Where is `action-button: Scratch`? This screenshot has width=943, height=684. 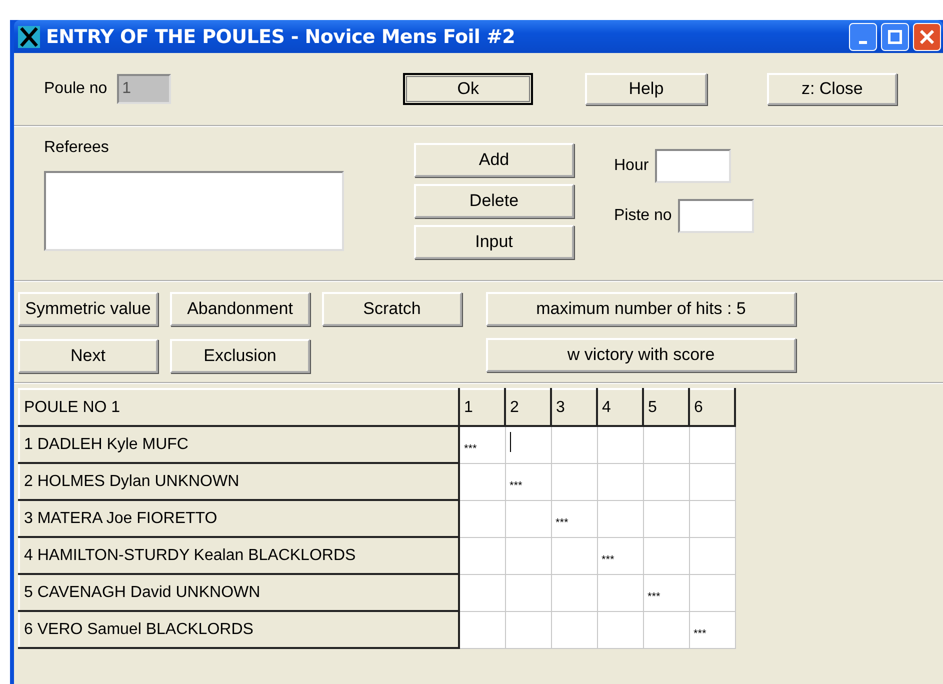 action-button: Scratch is located at coordinates (392, 309).